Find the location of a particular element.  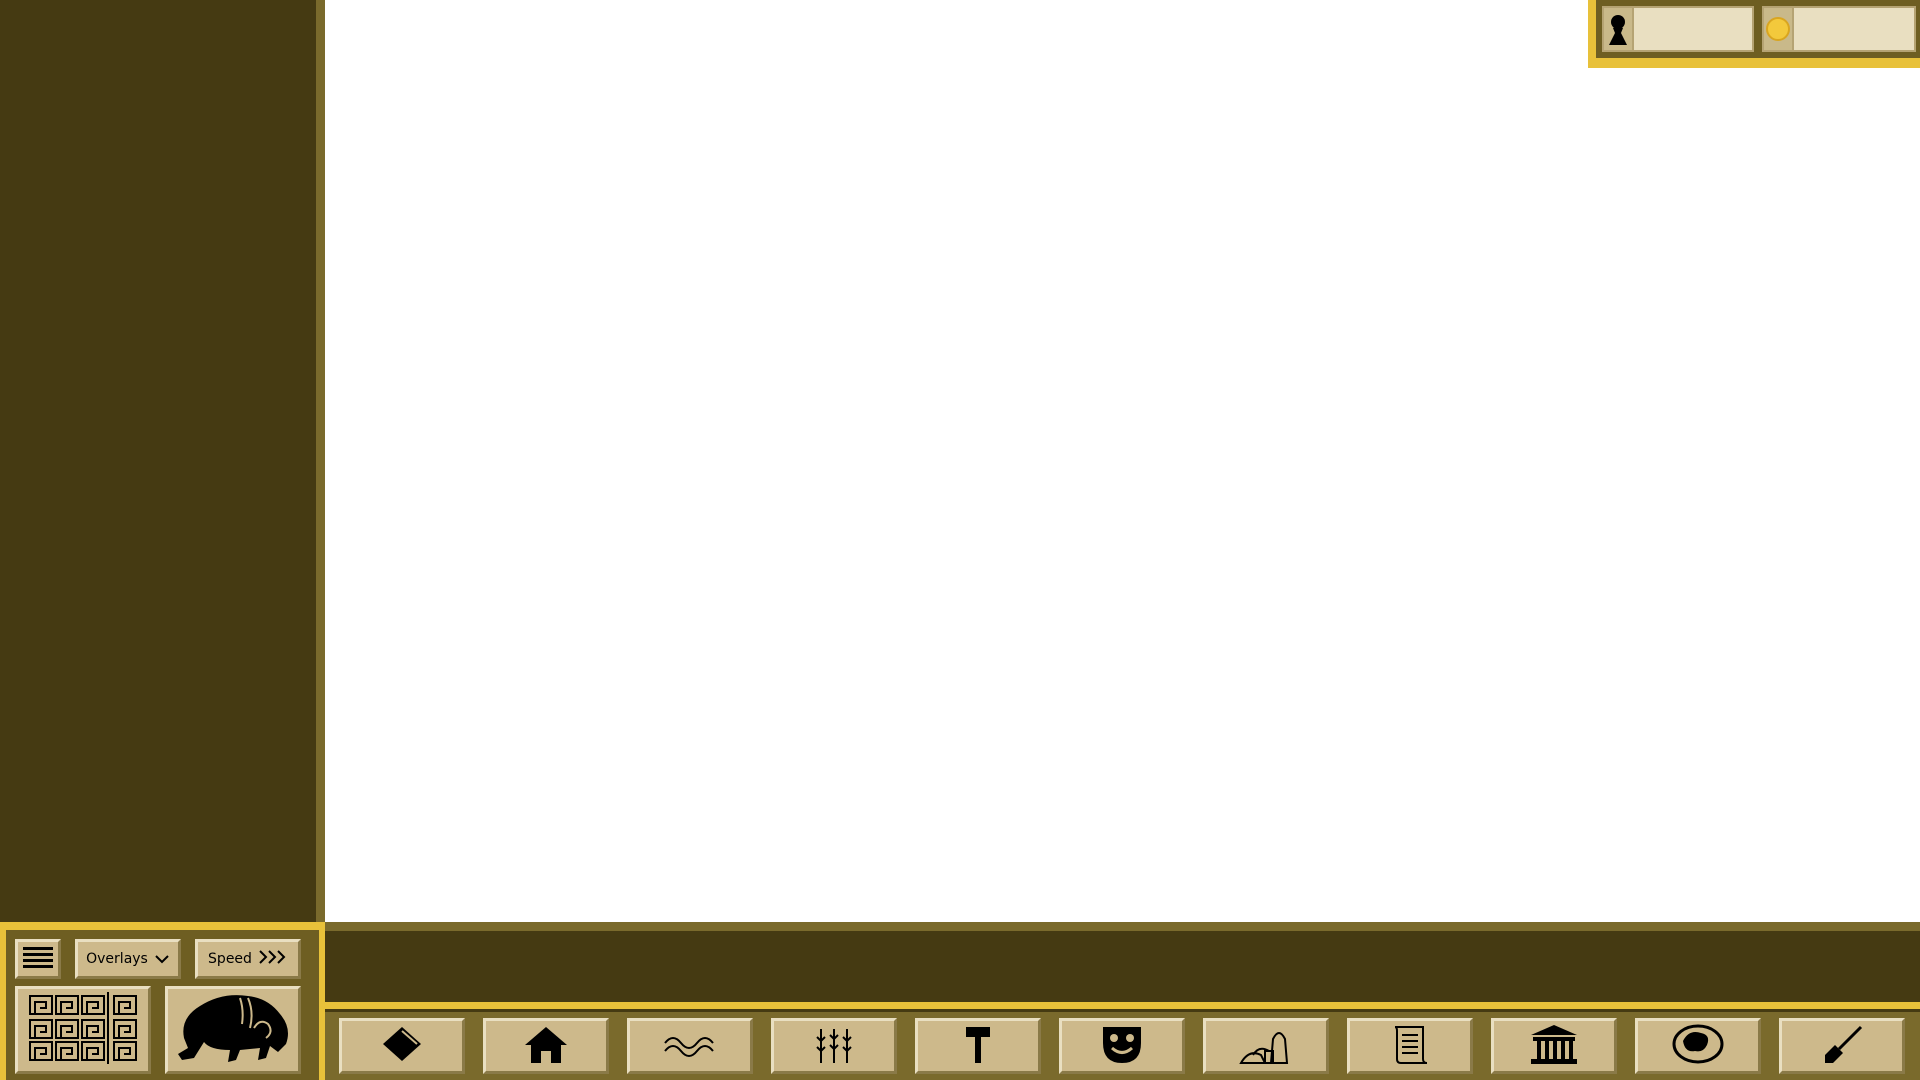

message-bar is located at coordinates (1122, 967).